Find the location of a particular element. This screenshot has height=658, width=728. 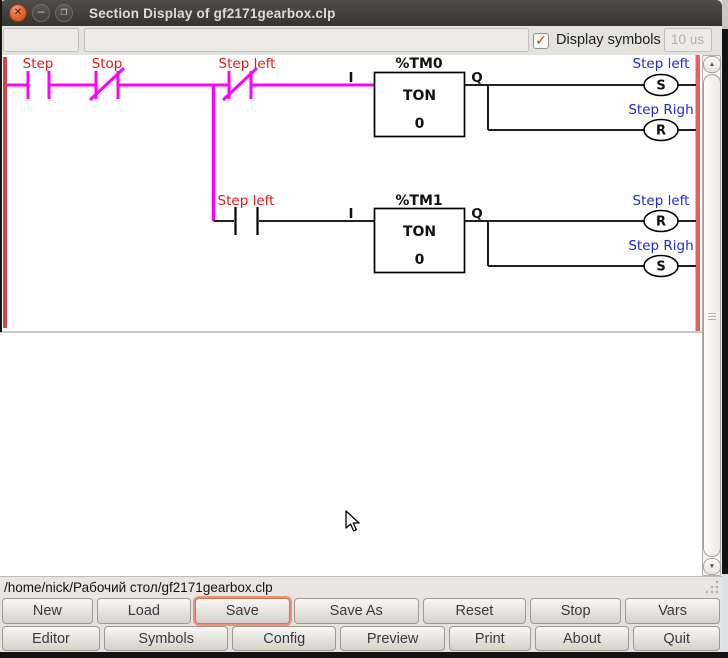

coil-set-step-left: S is located at coordinates (661, 85).